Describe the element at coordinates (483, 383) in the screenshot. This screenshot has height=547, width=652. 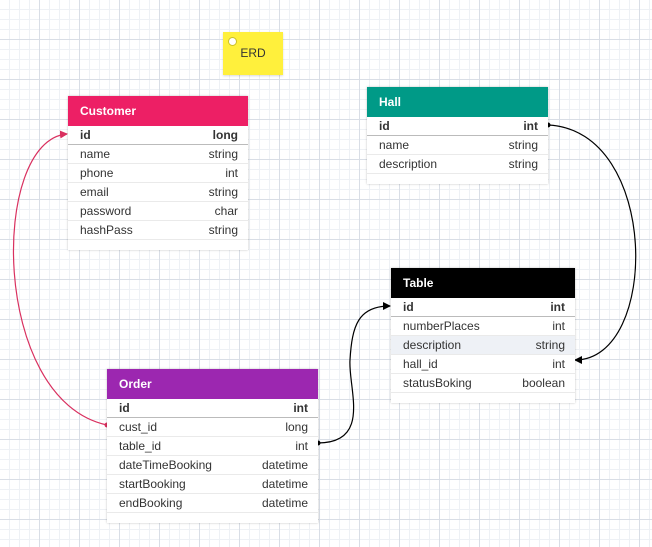
I see `field-row-statusboking: statusBoking boolean` at that location.